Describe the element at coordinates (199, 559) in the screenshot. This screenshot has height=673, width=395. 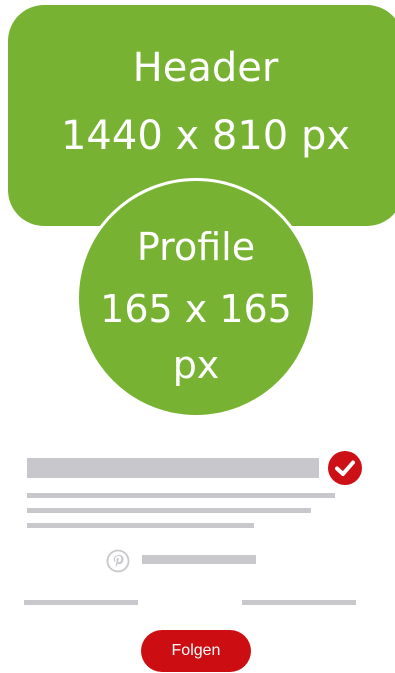
I see `pinterest-handle-placeholder` at that location.